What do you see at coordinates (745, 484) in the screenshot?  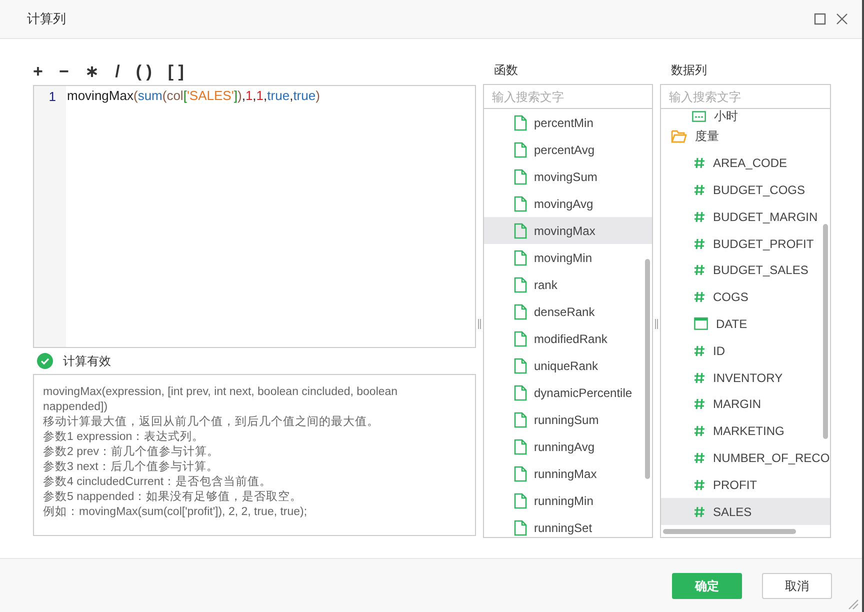 I see `column-item: PROFIT` at bounding box center [745, 484].